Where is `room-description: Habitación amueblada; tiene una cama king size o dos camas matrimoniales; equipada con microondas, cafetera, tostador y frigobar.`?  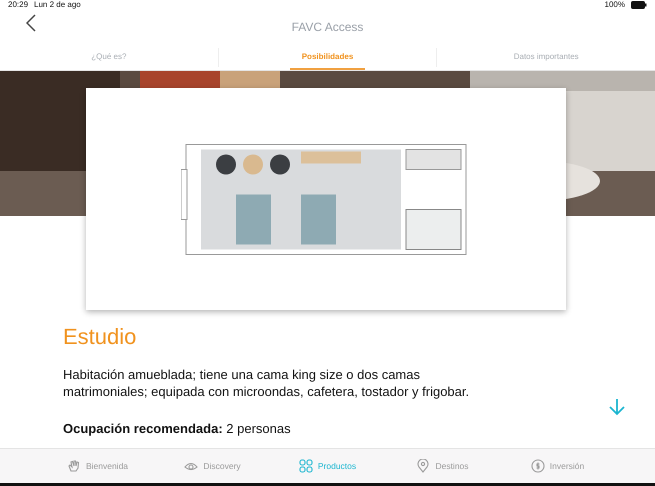
room-description: Habitación amueblada; tiene una cama king size o dos camas matrimoniales; equipada con microondas, cafetera, tostador y frigobar. is located at coordinates (266, 383).